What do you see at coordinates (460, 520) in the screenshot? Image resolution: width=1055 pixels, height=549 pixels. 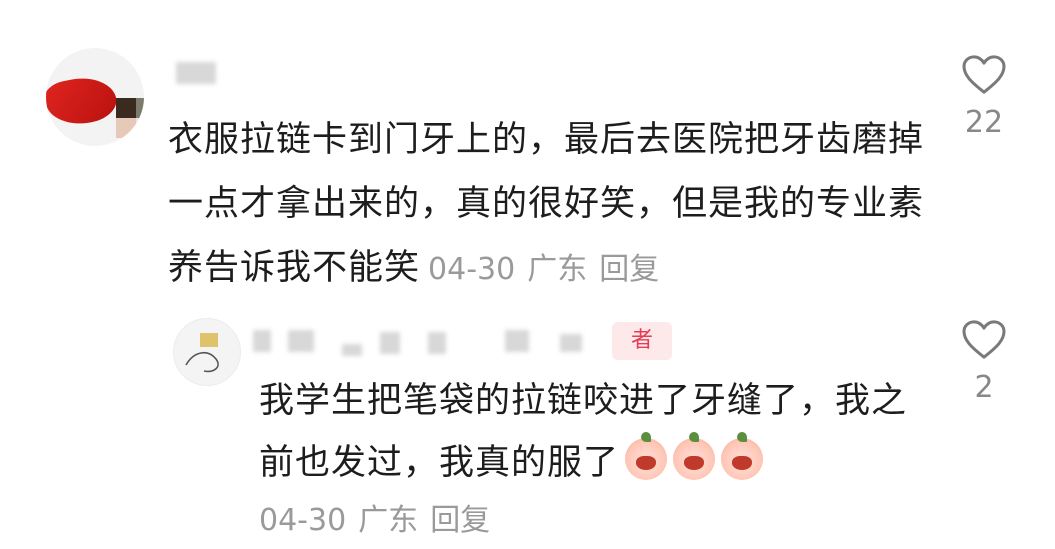 I see `reply-reply-button: 回复` at bounding box center [460, 520].